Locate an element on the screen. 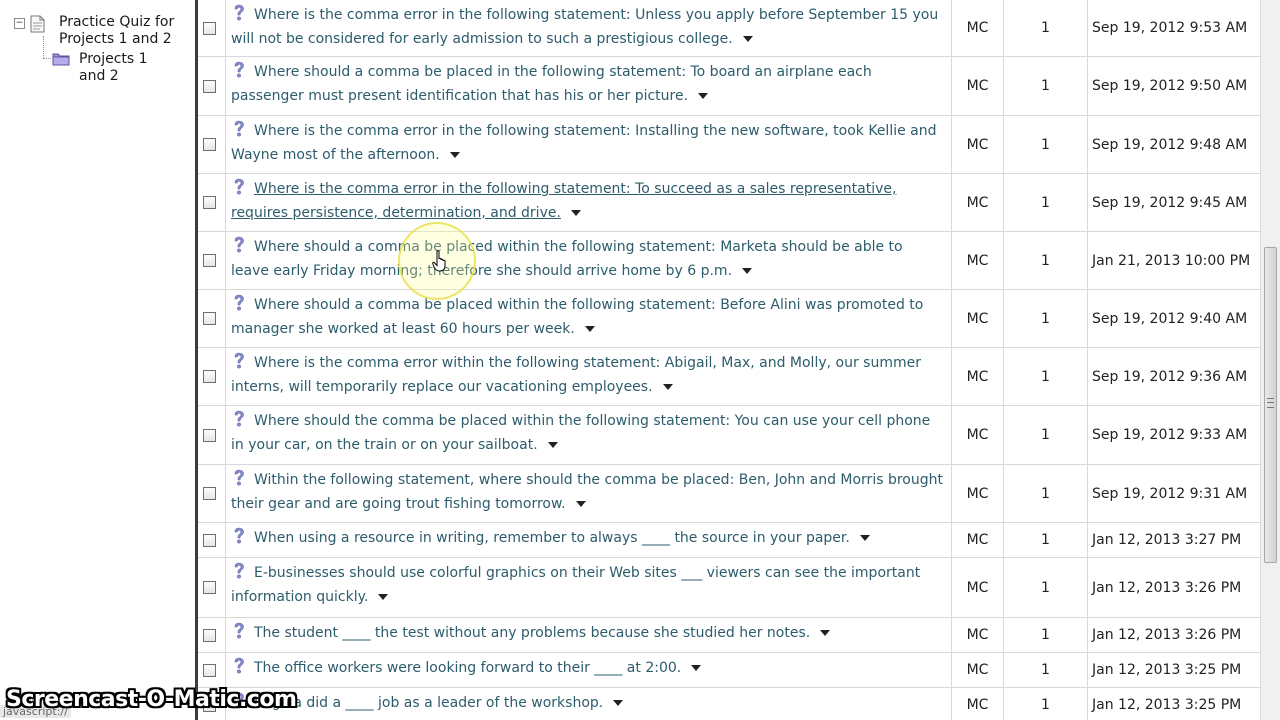 The width and height of the screenshot is (1280, 720). collapse-toggle-icon: − is located at coordinates (19, 23).